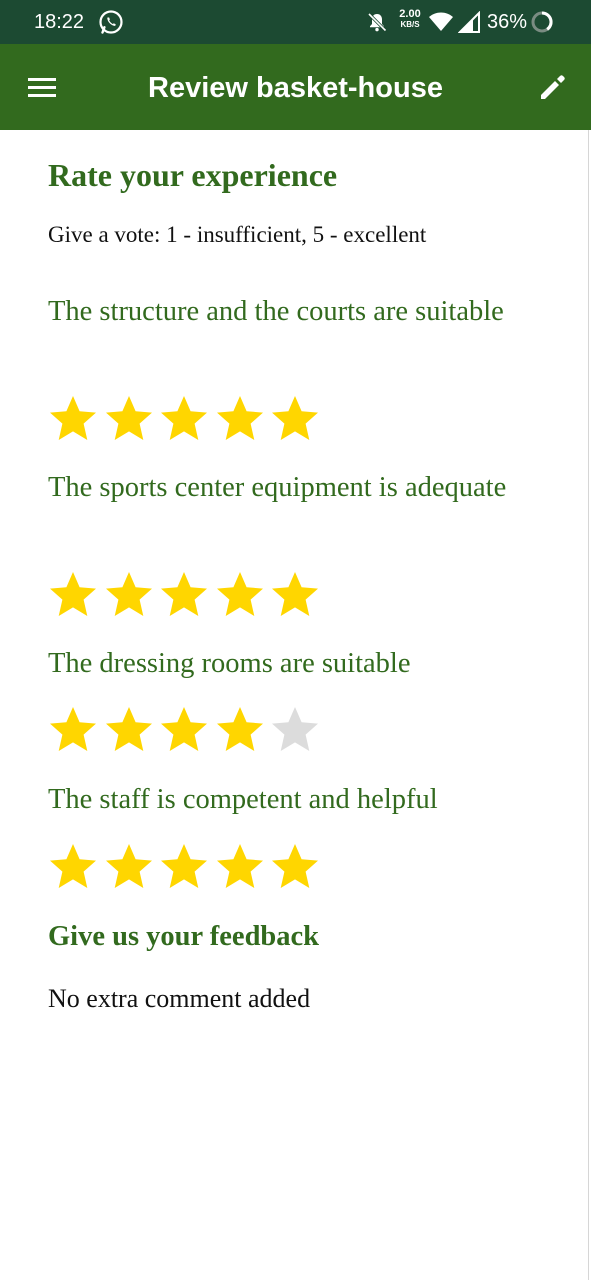  Describe the element at coordinates (441, 21) in the screenshot. I see `wifi-icon` at that location.